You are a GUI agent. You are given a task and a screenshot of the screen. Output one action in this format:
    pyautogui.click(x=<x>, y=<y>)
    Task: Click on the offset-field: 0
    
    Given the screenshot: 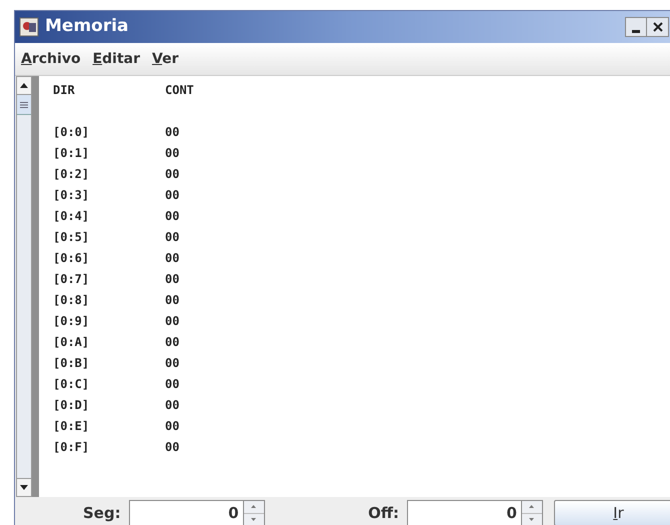 What is the action you would take?
    pyautogui.click(x=464, y=512)
    